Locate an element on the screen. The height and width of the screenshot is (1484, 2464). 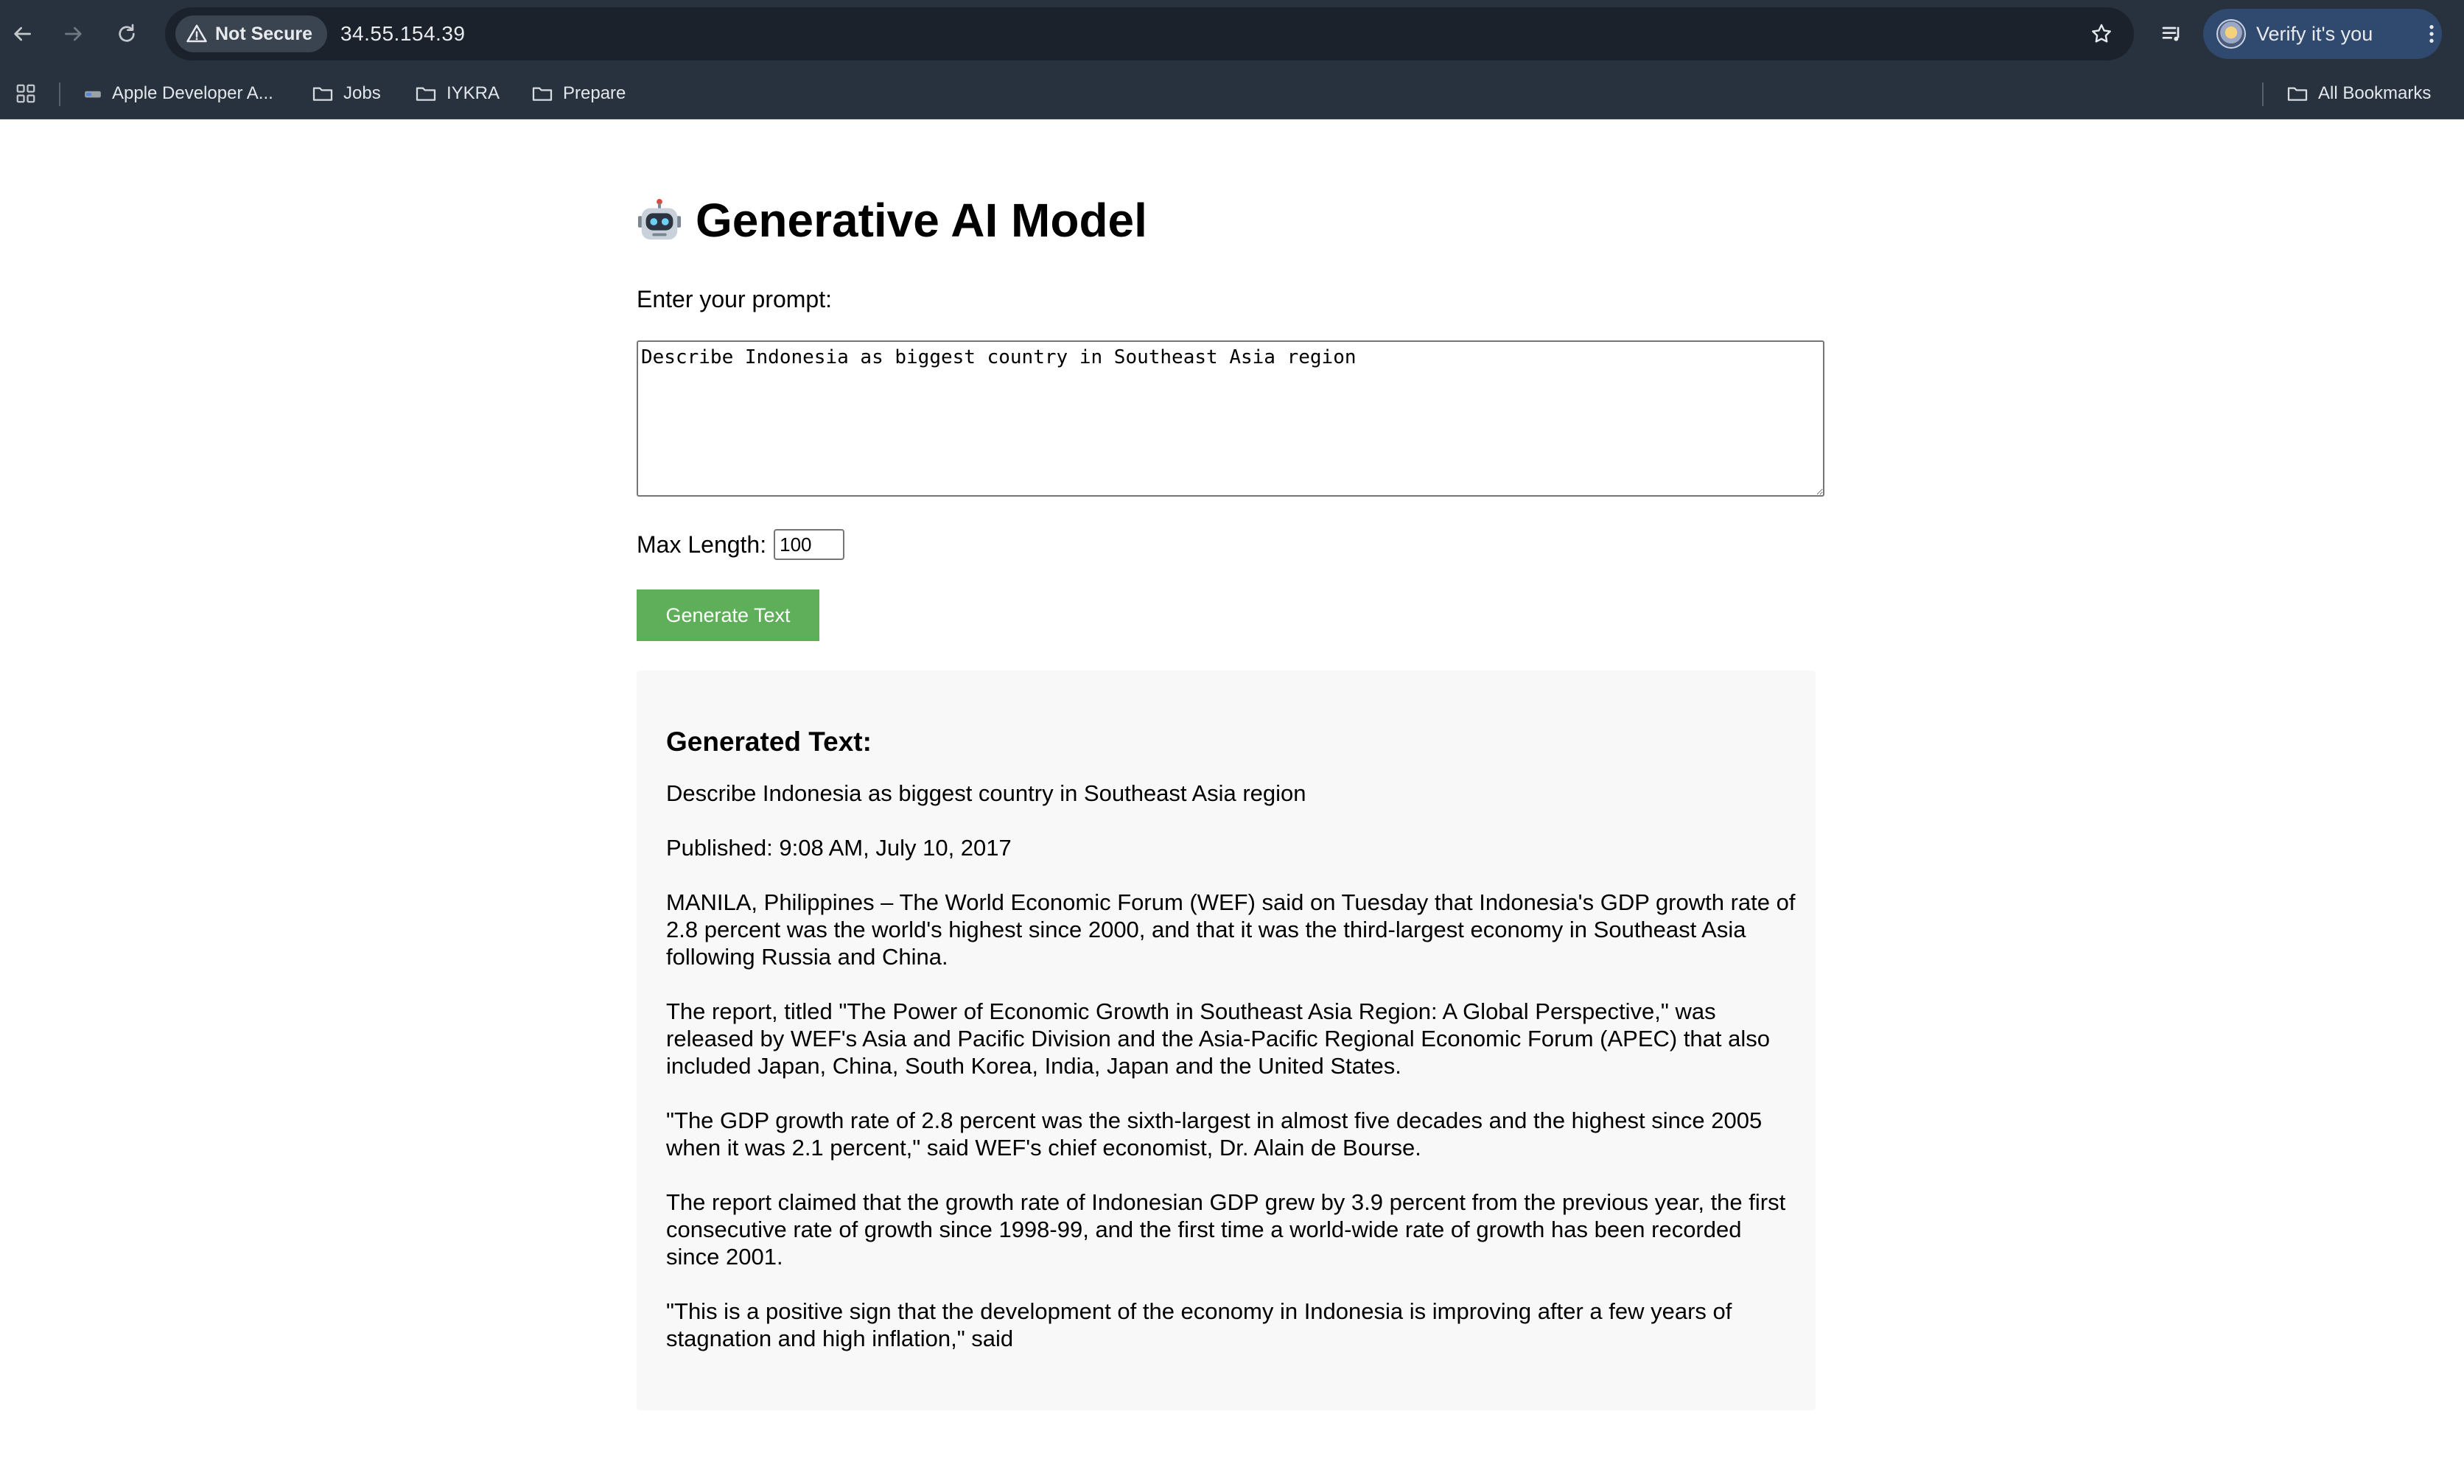
apps-button is located at coordinates (26, 94).